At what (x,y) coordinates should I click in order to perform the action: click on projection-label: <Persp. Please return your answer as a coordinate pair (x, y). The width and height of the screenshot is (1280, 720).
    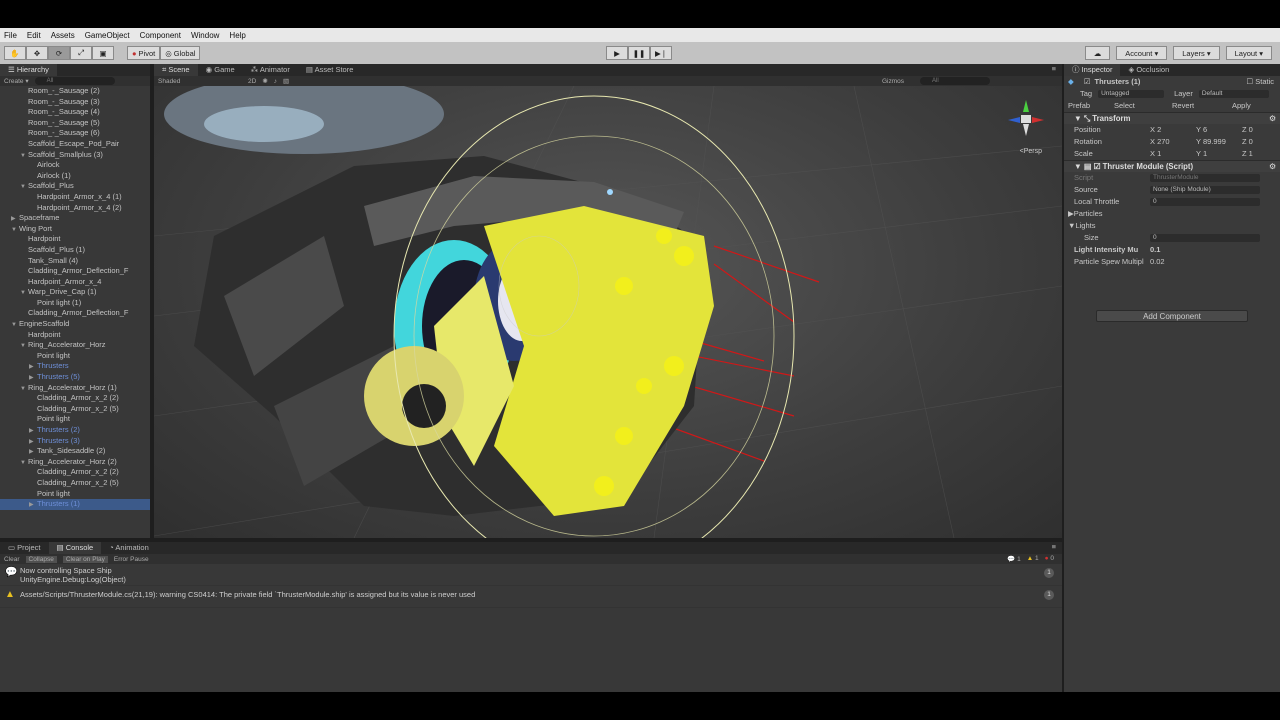
    Looking at the image, I should click on (1031, 151).